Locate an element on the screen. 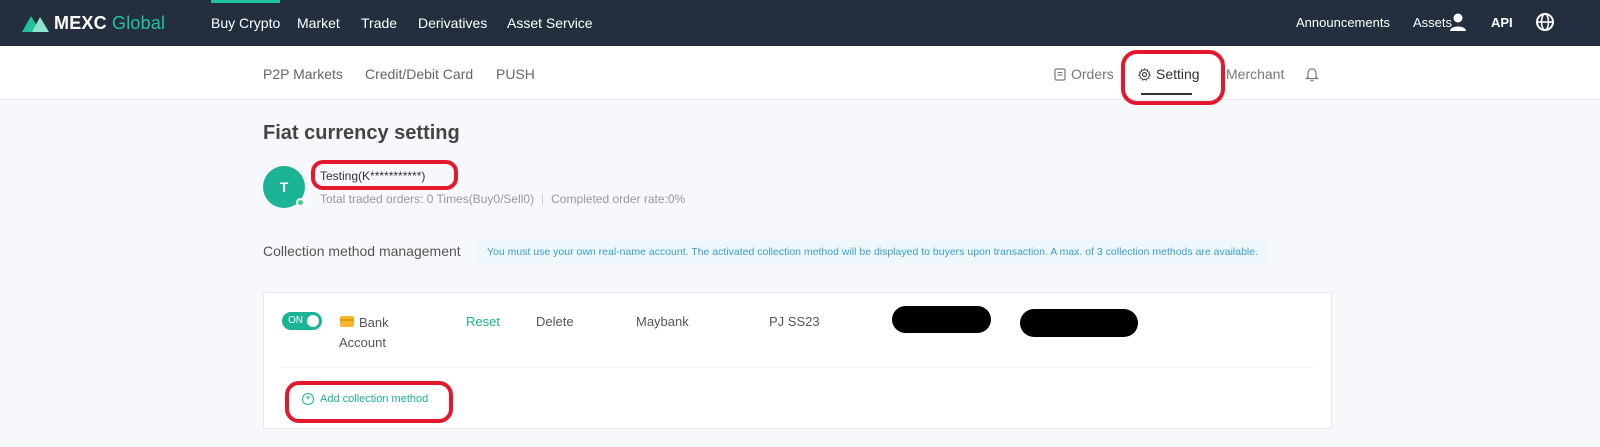 This screenshot has width=1600, height=447. globe-icon is located at coordinates (1545, 22).